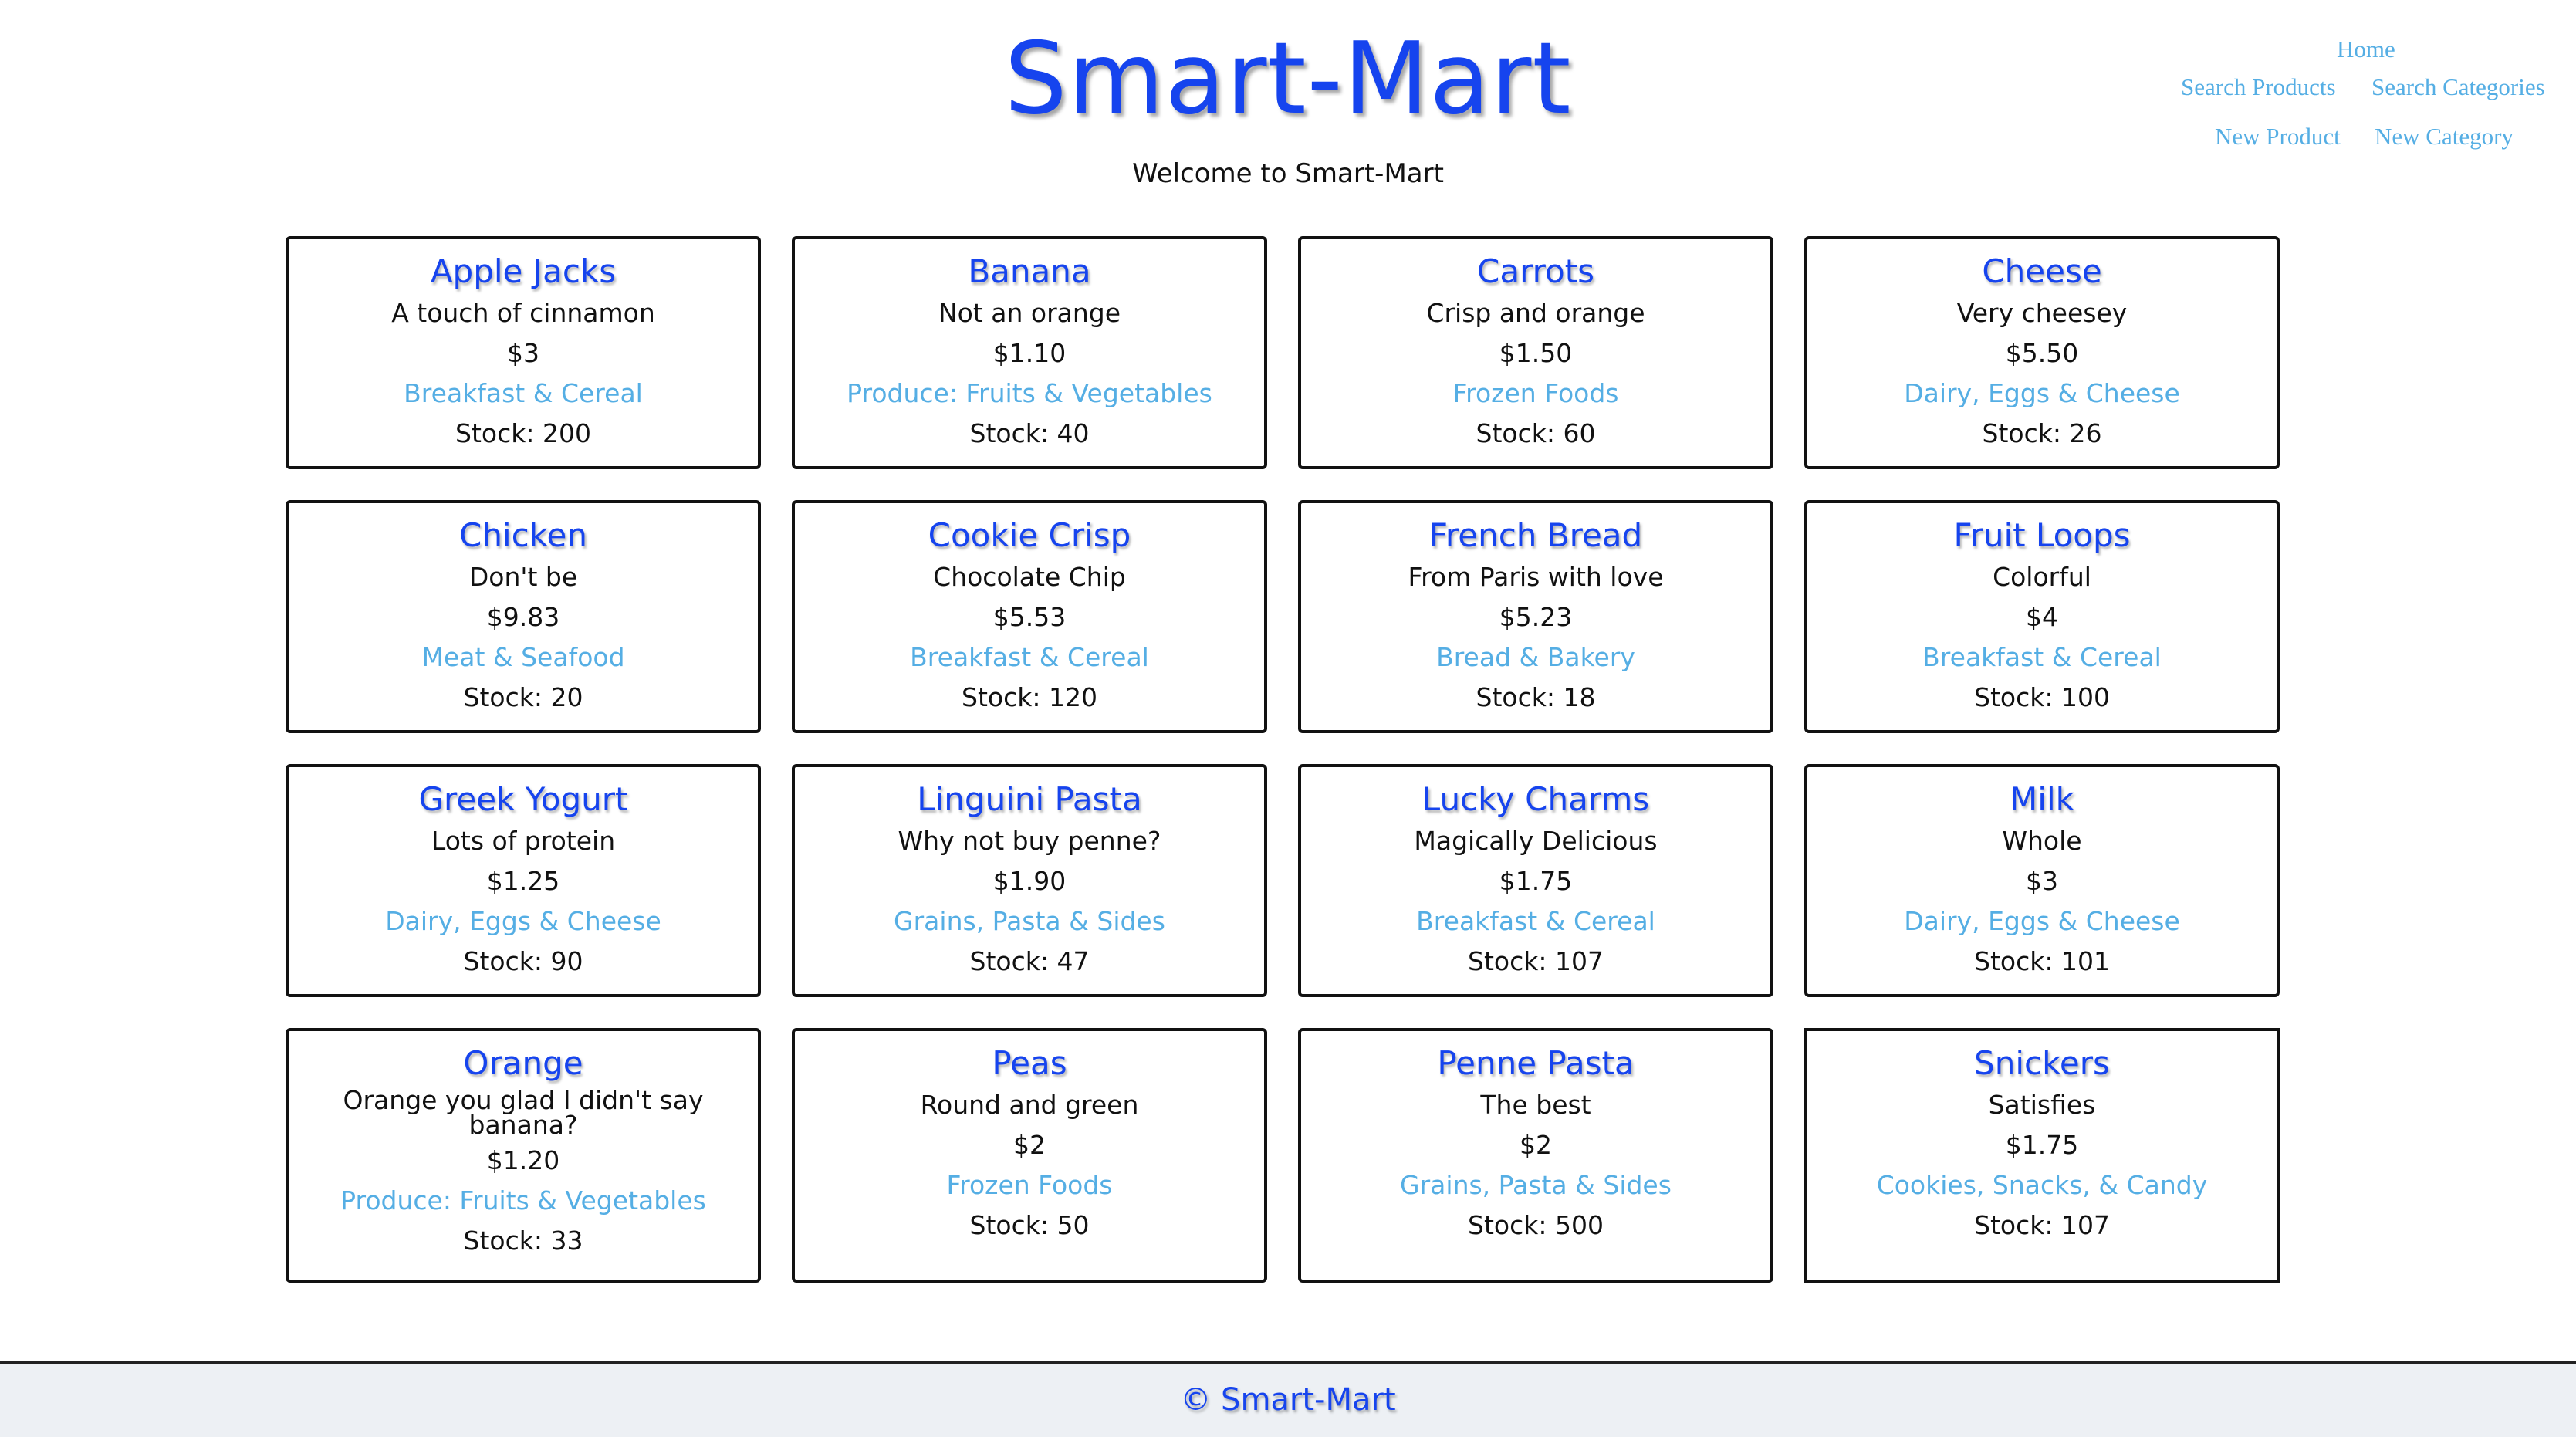 The height and width of the screenshot is (1437, 2576). I want to click on product-description: Whole, so click(2042, 841).